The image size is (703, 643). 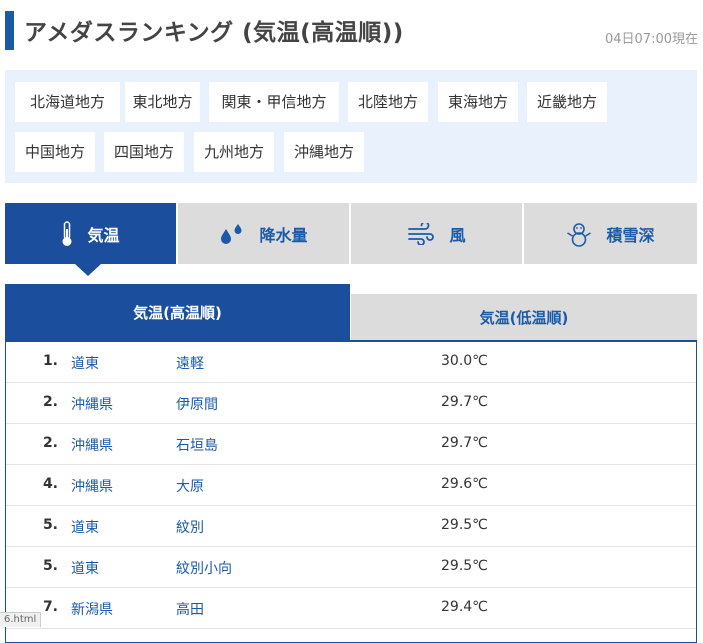 What do you see at coordinates (524, 317) in the screenshot?
I see `tab-low-temperature: 気温(低温順)` at bounding box center [524, 317].